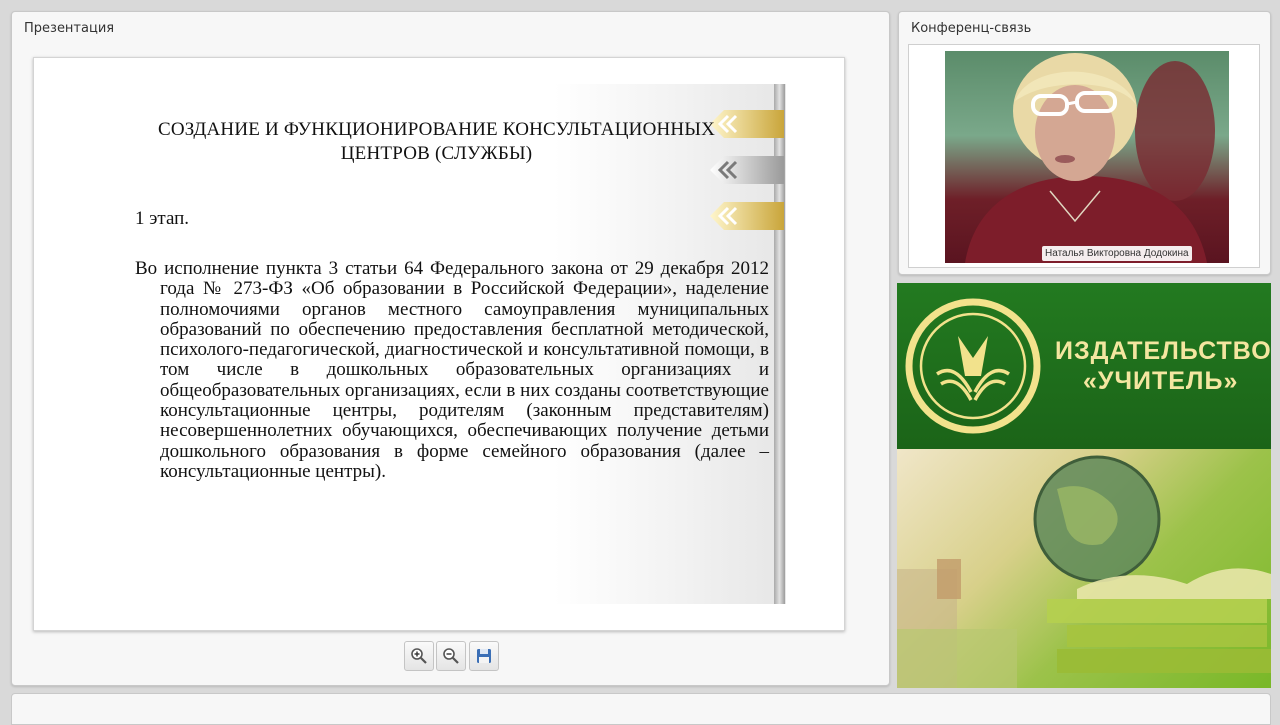 The width and height of the screenshot is (1280, 725). I want to click on speaker-avatar-image, so click(1090, 158).